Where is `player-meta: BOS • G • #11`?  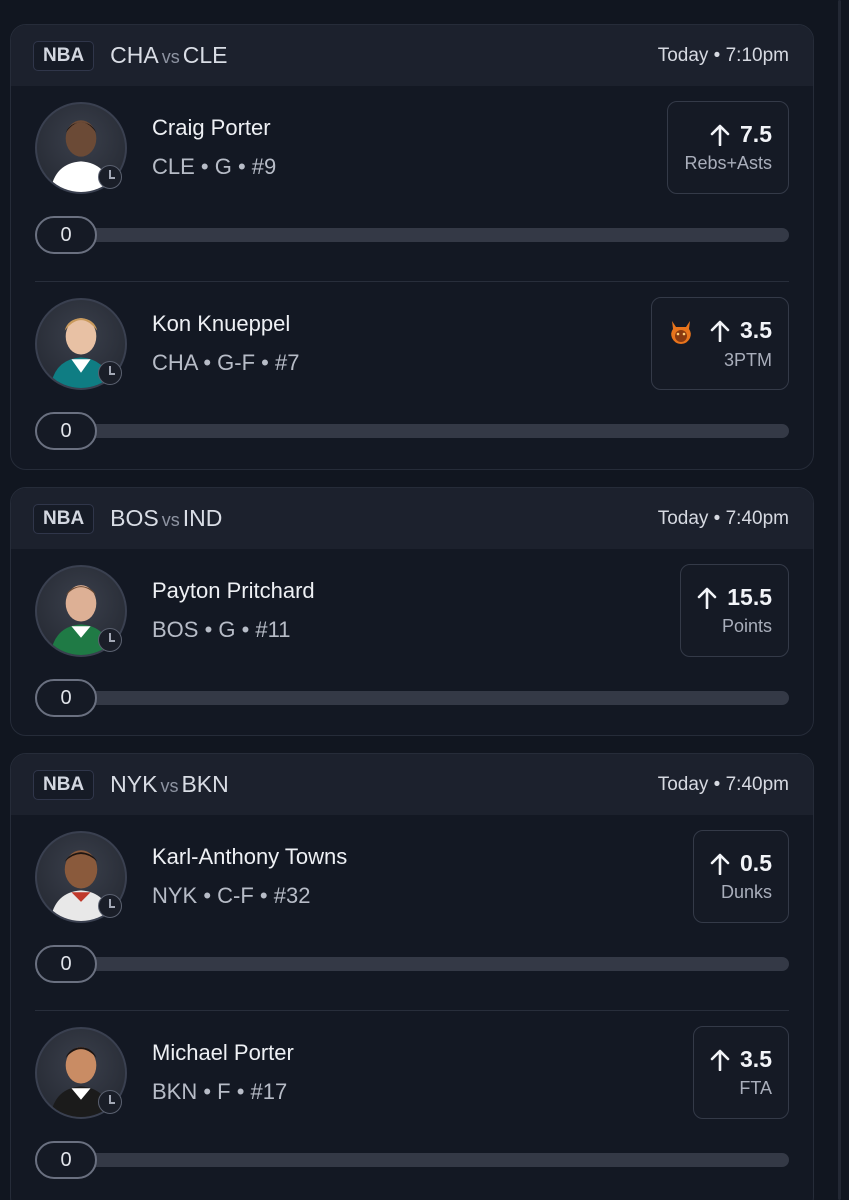 player-meta: BOS • G • #11 is located at coordinates (221, 629).